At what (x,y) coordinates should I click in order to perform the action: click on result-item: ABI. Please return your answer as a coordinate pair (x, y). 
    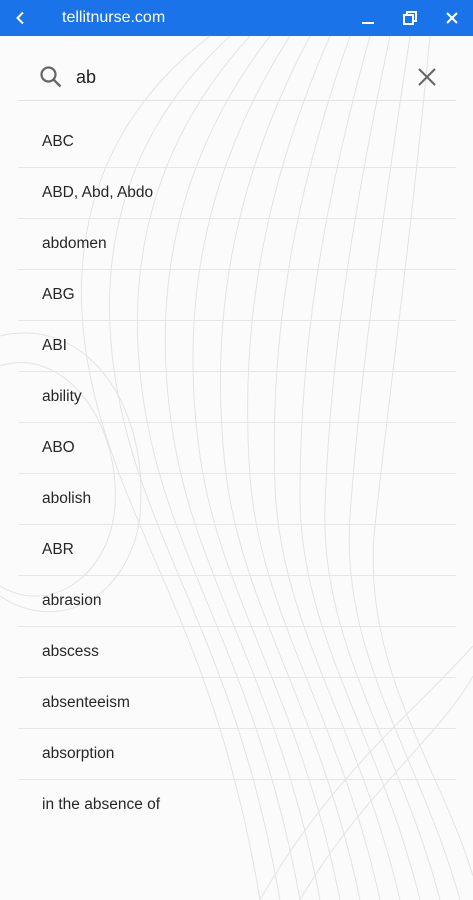
    Looking at the image, I should click on (237, 346).